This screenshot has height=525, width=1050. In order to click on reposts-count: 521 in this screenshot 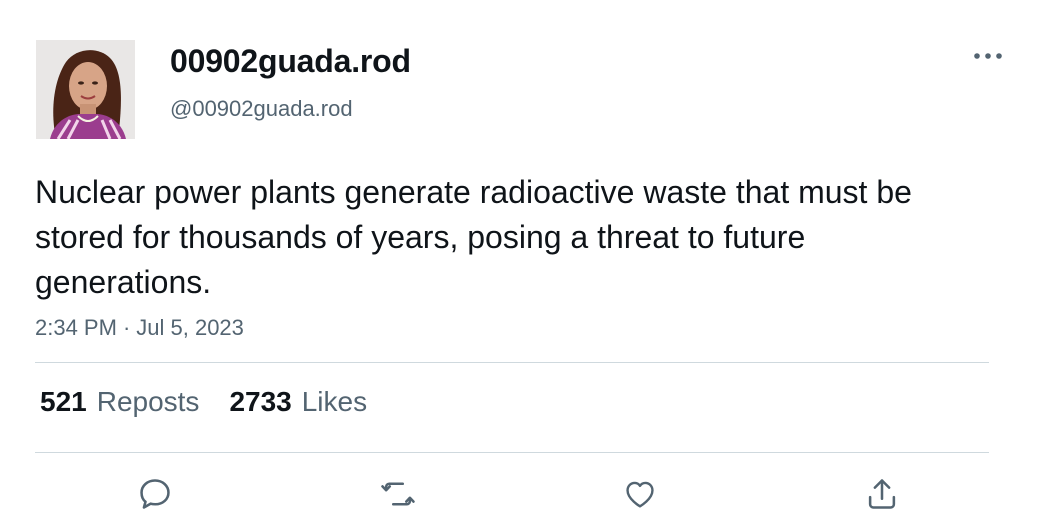, I will do `click(63, 401)`.